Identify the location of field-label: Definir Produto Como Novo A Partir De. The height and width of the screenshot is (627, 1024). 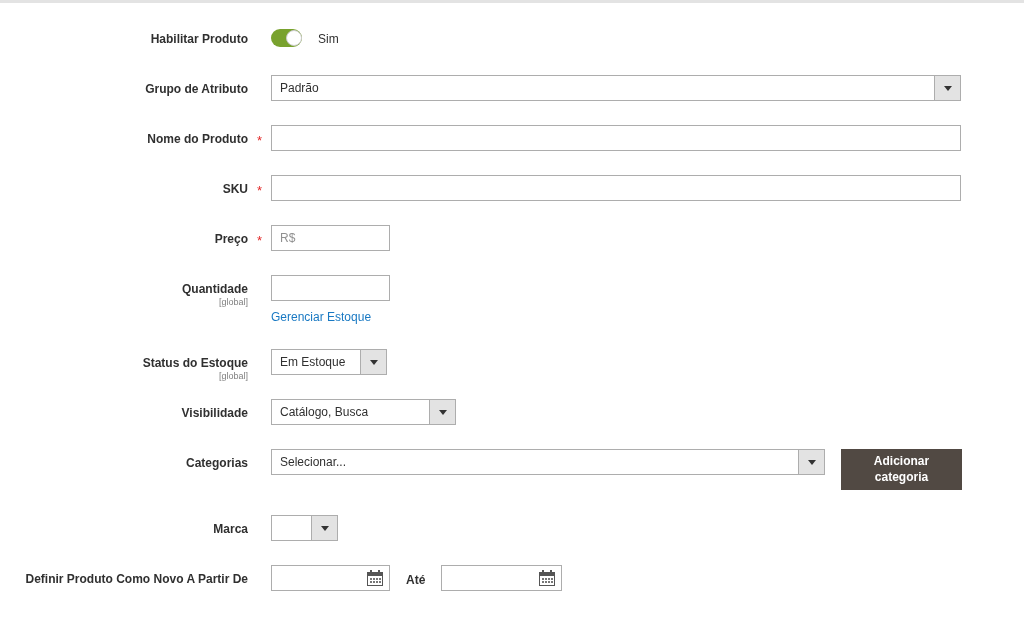
(136, 579).